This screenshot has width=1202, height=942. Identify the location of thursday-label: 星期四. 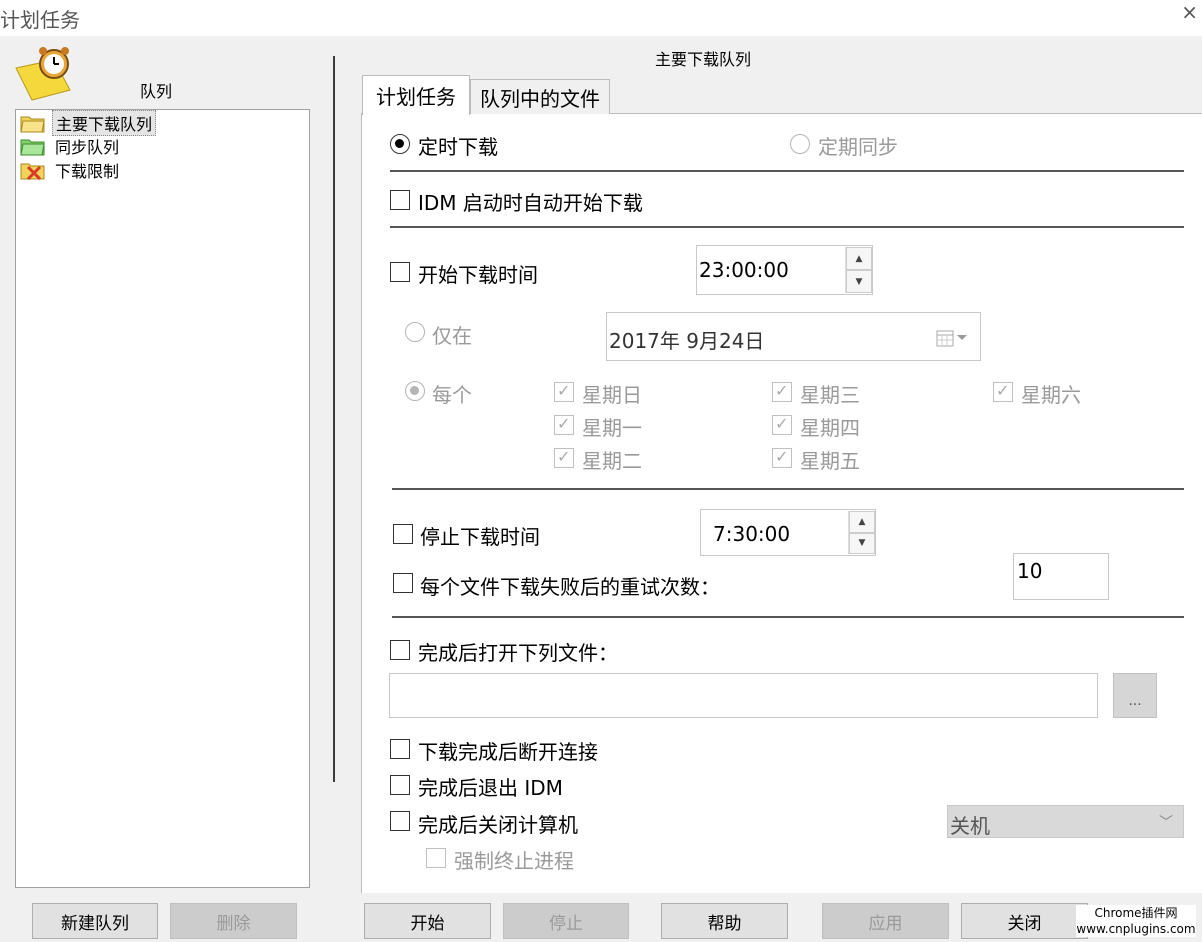
(830, 428).